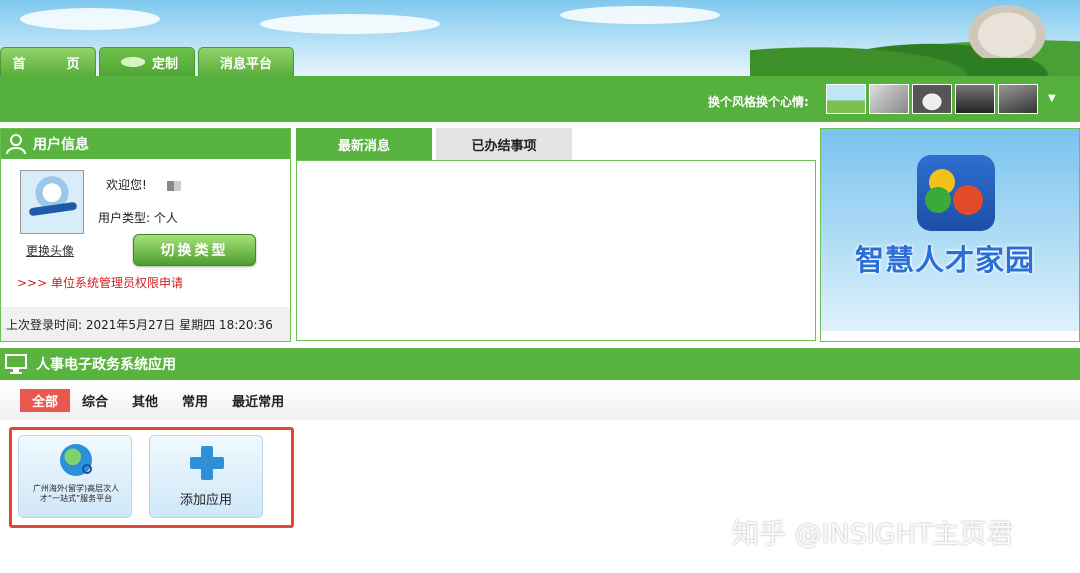  What do you see at coordinates (53, 64) in the screenshot?
I see `tab-home-label: 首 页` at bounding box center [53, 64].